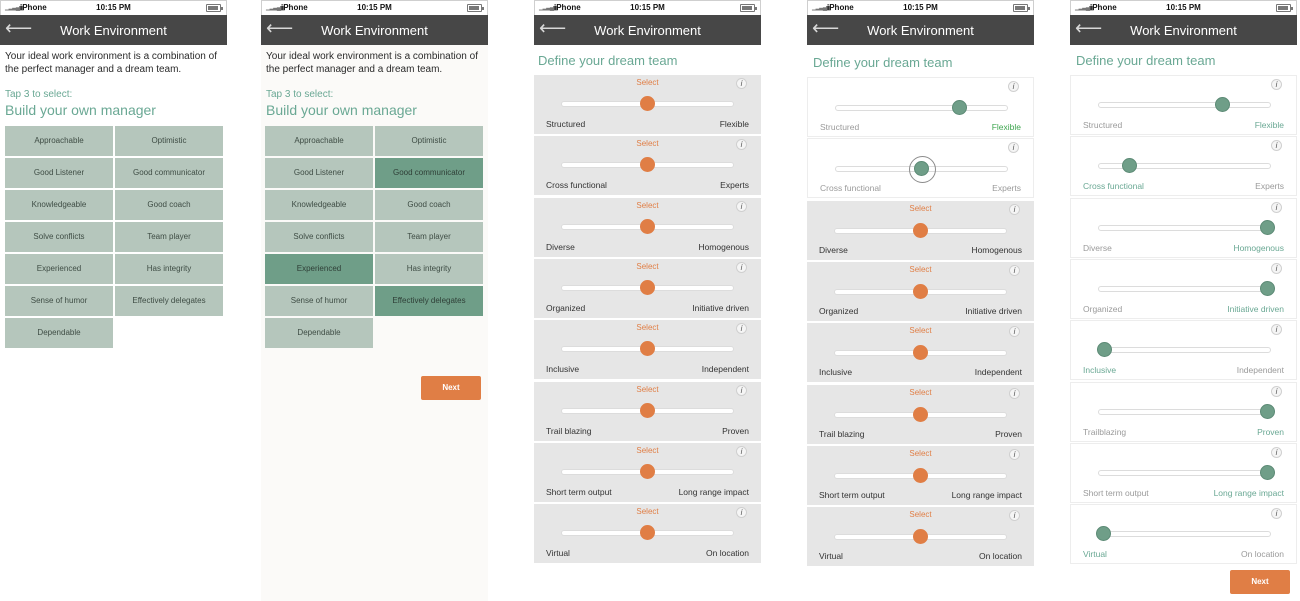 The image size is (1300, 601). Describe the element at coordinates (1006, 188) in the screenshot. I see `slider-right-label: Experts` at that location.